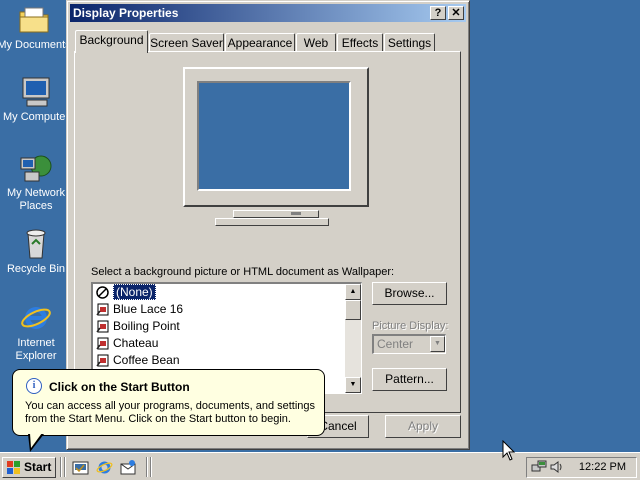 The height and width of the screenshot is (480, 640). Describe the element at coordinates (80, 467) in the screenshot. I see `show-desktop-icon` at that location.